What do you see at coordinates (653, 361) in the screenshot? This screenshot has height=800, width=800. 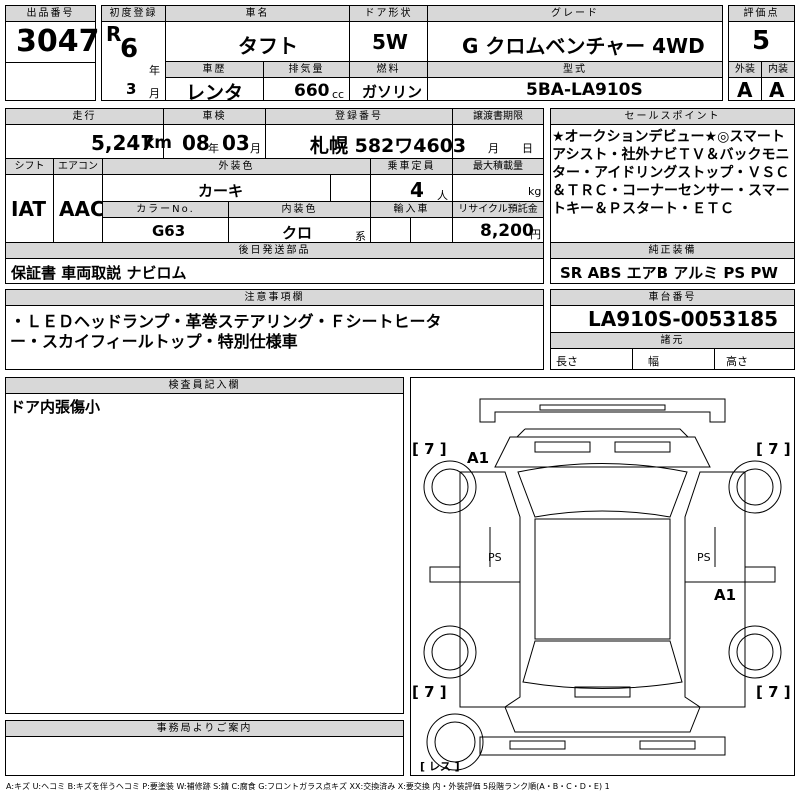 I see `width-label: 幅` at bounding box center [653, 361].